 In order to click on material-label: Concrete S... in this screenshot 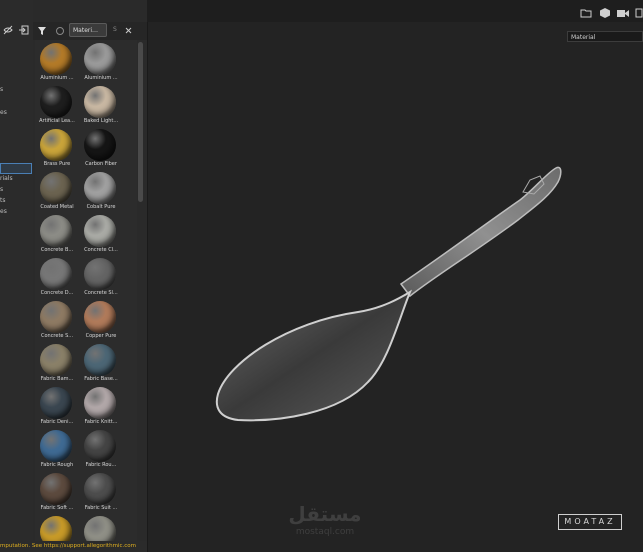, I will do `click(57, 336)`.